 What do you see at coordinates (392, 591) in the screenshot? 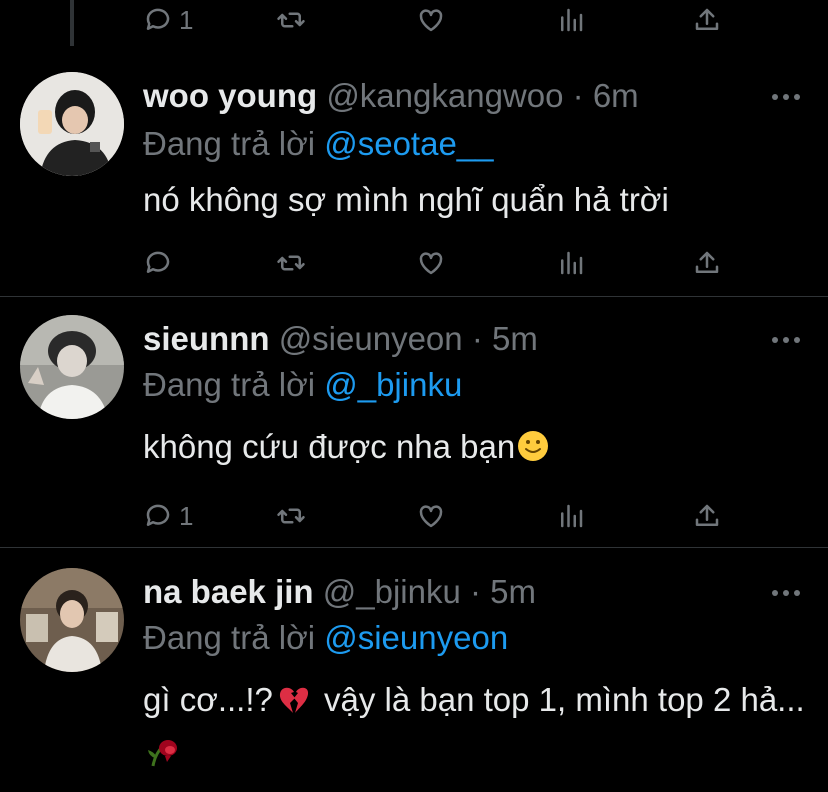
I see `username: @_bjinku` at bounding box center [392, 591].